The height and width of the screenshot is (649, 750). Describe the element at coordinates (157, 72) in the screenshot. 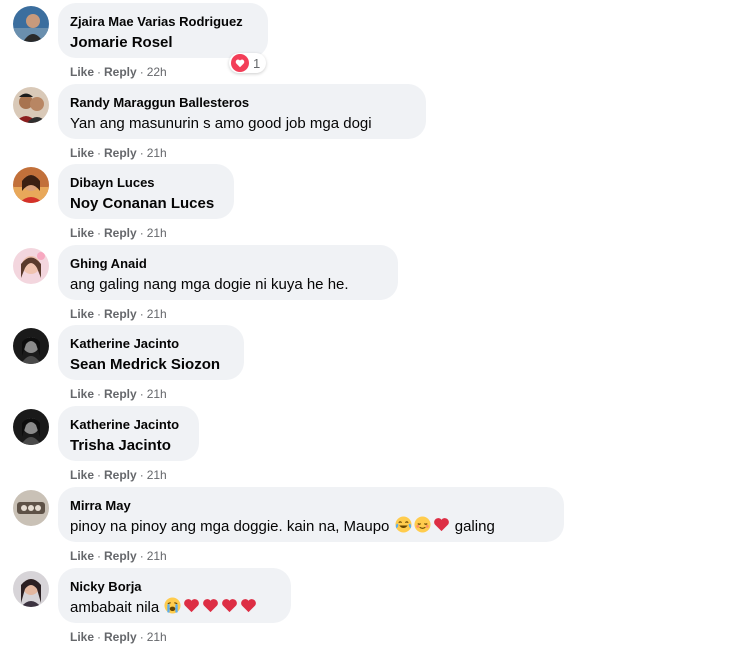

I see `timestamp: 22h` at that location.